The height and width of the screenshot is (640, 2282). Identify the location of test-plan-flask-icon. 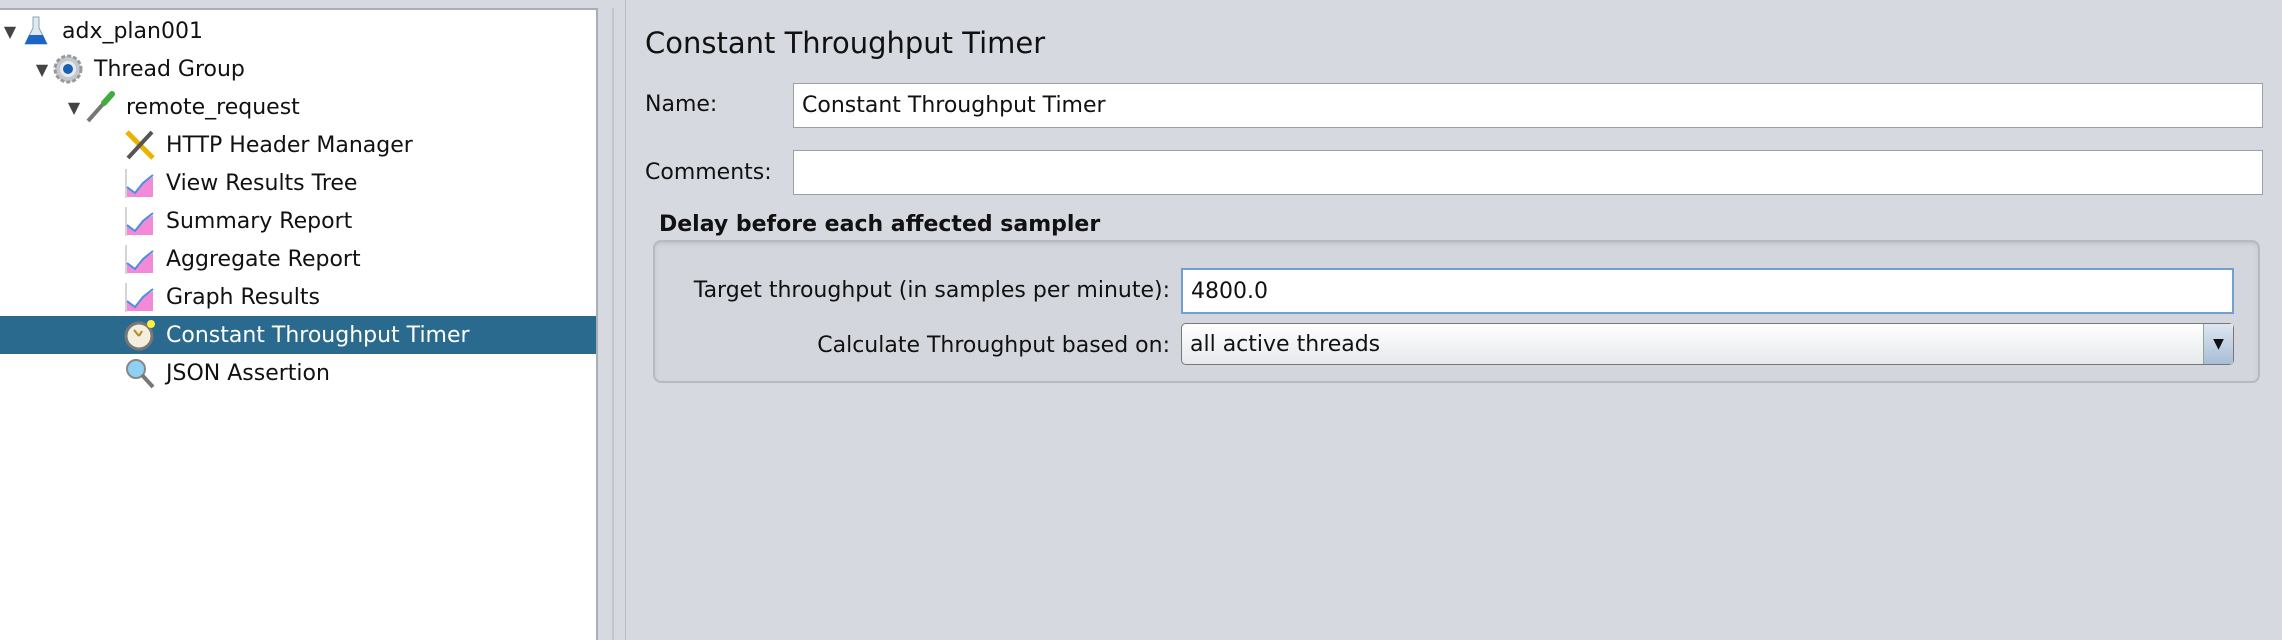
(36, 31).